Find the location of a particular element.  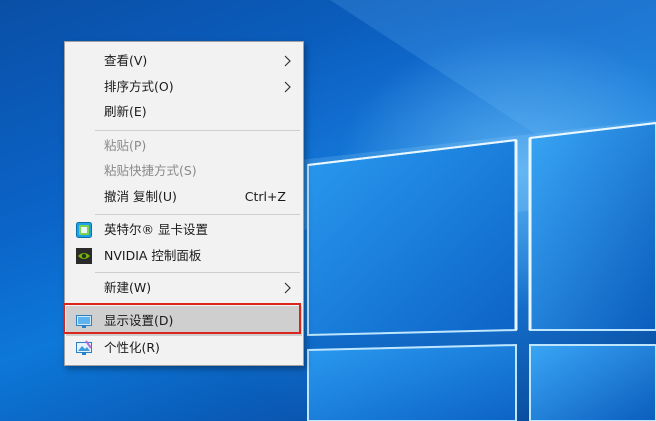

menu-item-sort-by: 排序方式(O) is located at coordinates (184, 87).